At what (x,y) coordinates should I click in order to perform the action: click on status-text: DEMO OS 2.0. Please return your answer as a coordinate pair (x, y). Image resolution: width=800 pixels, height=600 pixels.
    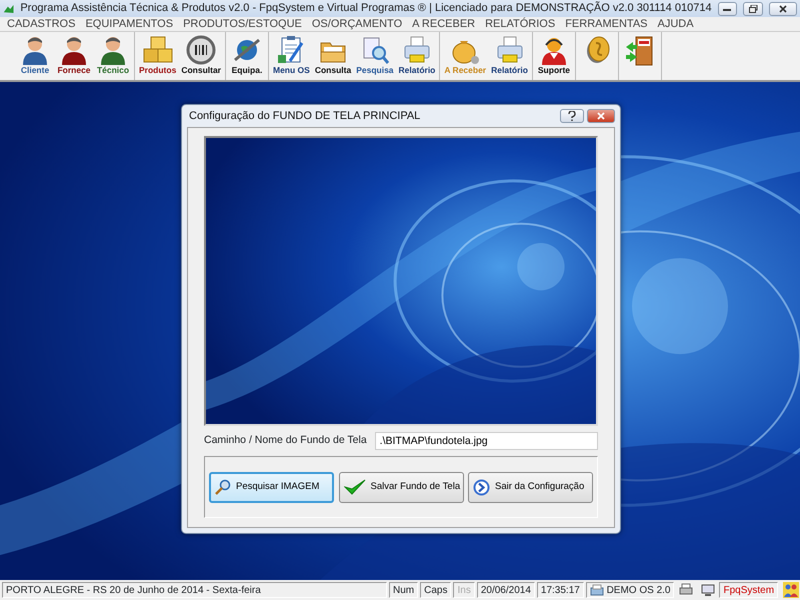
    Looking at the image, I should click on (638, 591).